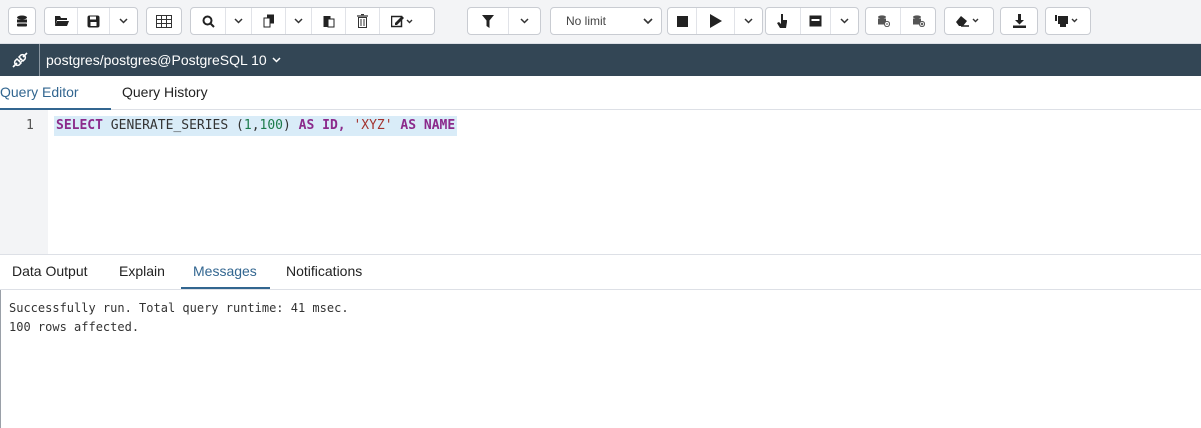 This screenshot has width=1201, height=428. I want to click on tab-query-history: Query History, so click(165, 93).